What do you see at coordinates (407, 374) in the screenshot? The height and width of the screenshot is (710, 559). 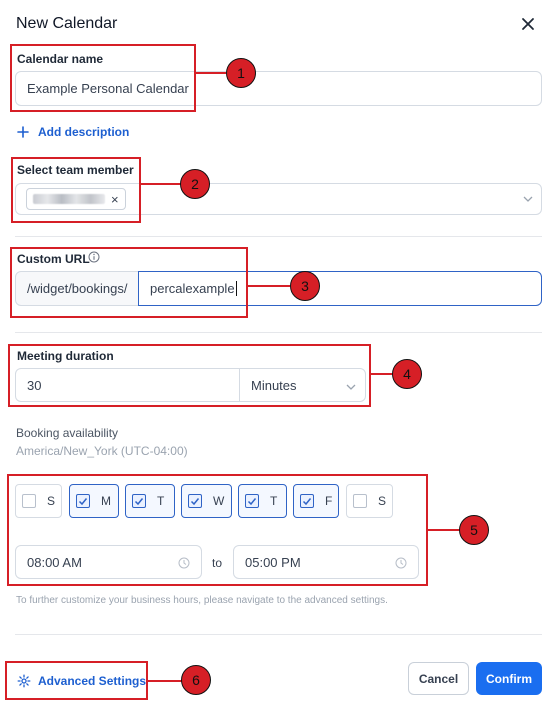 I see `annotation-badge-4: 4` at bounding box center [407, 374].